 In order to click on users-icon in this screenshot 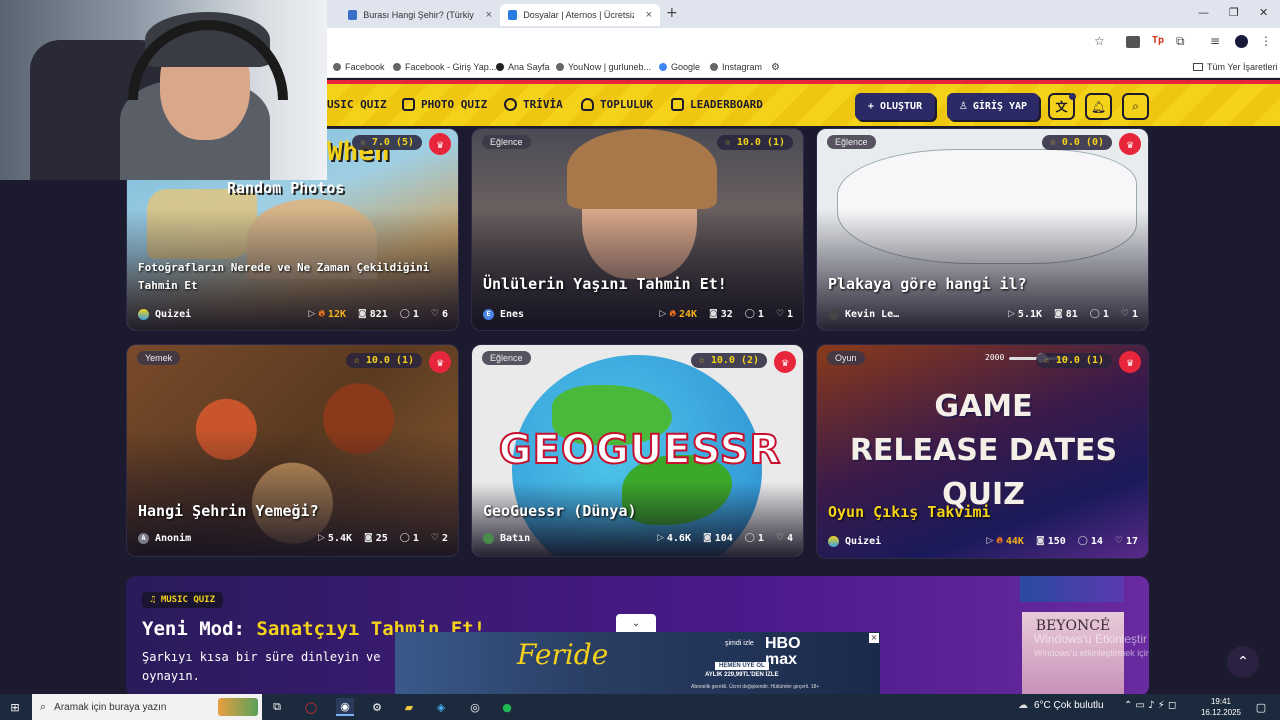, I will do `click(587, 104)`.